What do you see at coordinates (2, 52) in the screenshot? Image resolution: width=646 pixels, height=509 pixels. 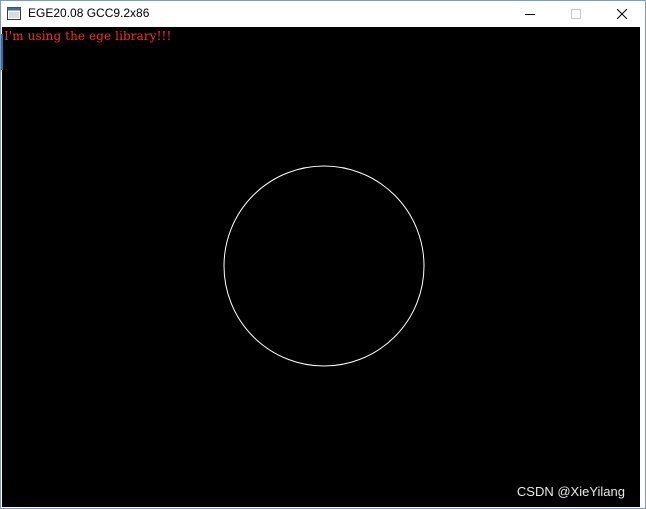 I see `window-left-edge-marker` at bounding box center [2, 52].